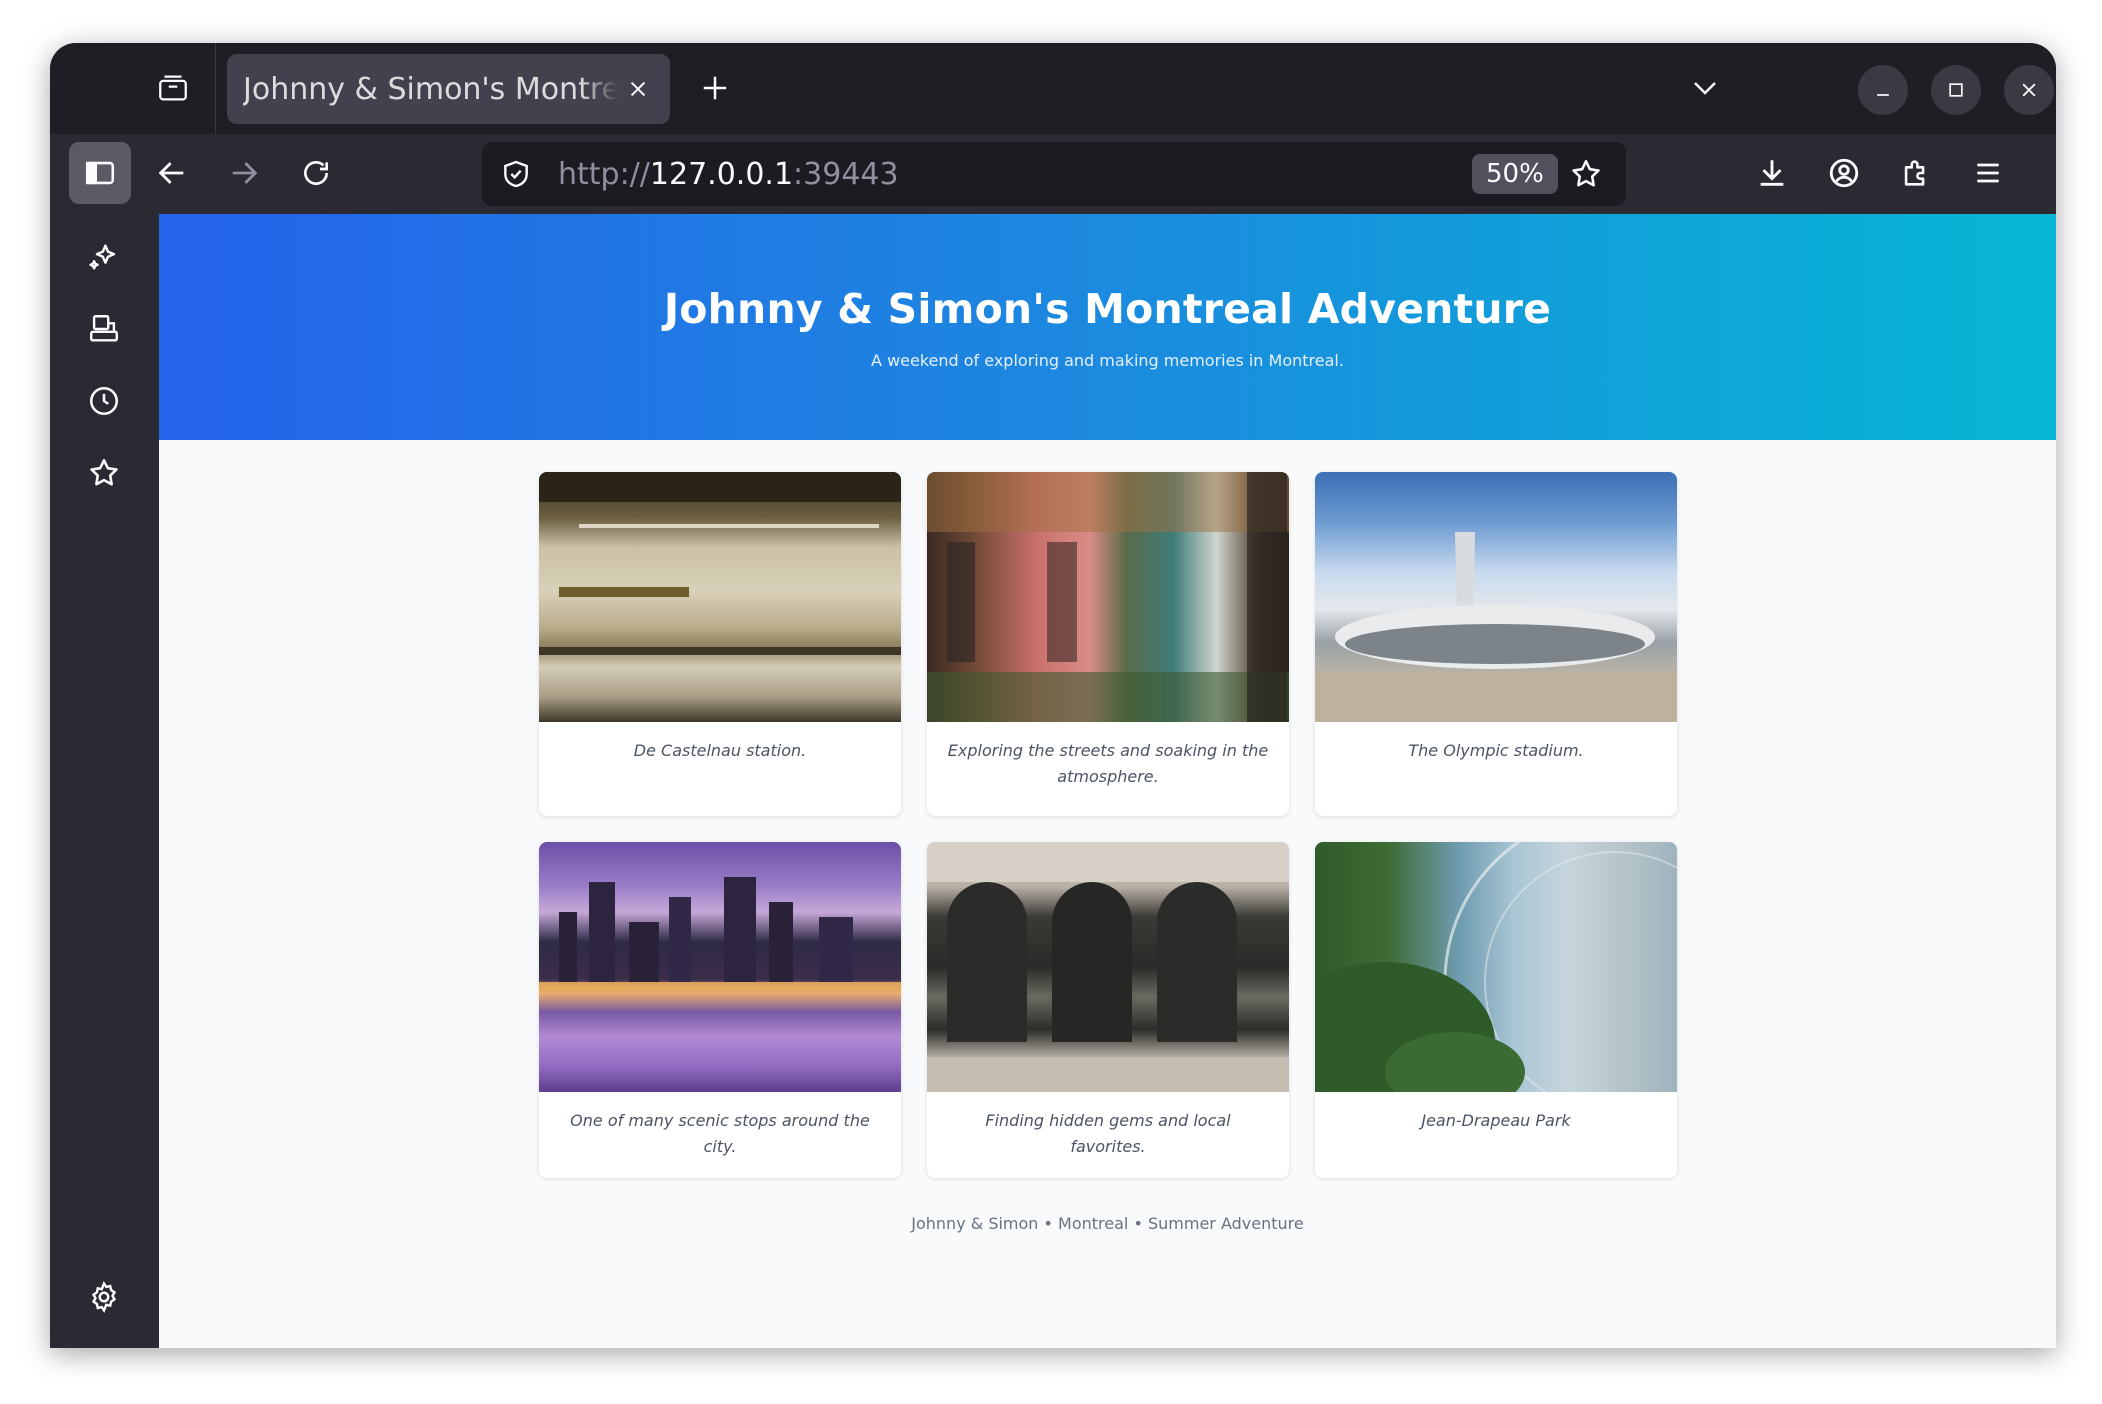  I want to click on photo-olympic-stadium, so click(1496, 597).